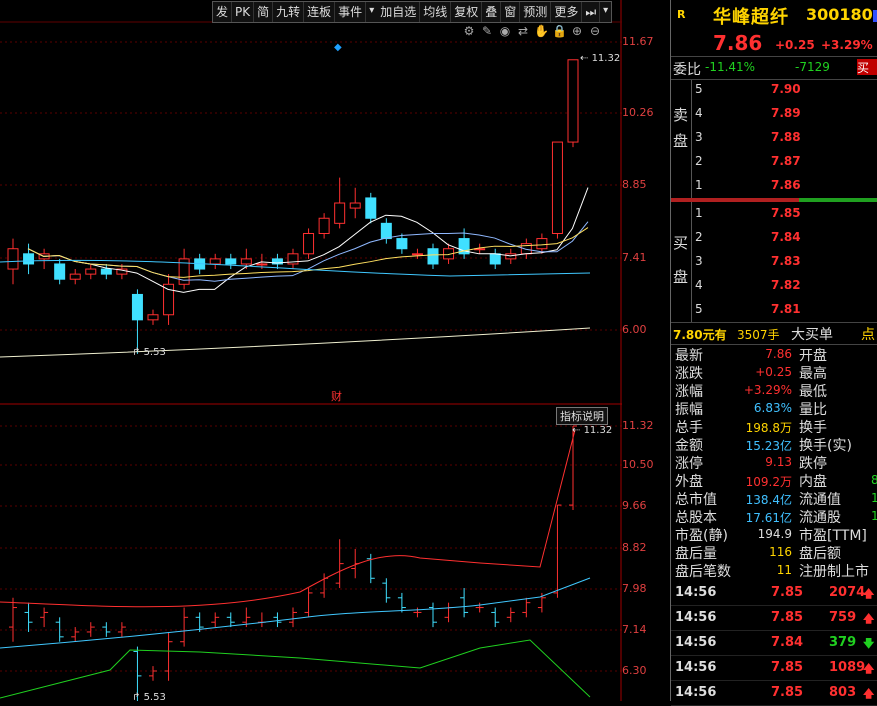  I want to click on ask-price: 7.87, so click(786, 161).